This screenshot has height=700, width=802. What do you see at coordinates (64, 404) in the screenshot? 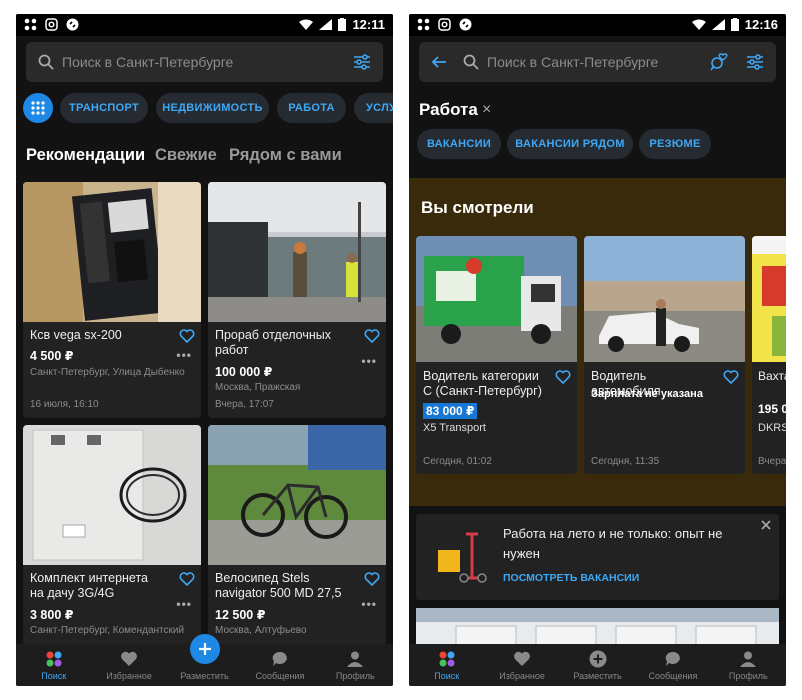
I see `listing-date: 16 июля, 16:10` at bounding box center [64, 404].